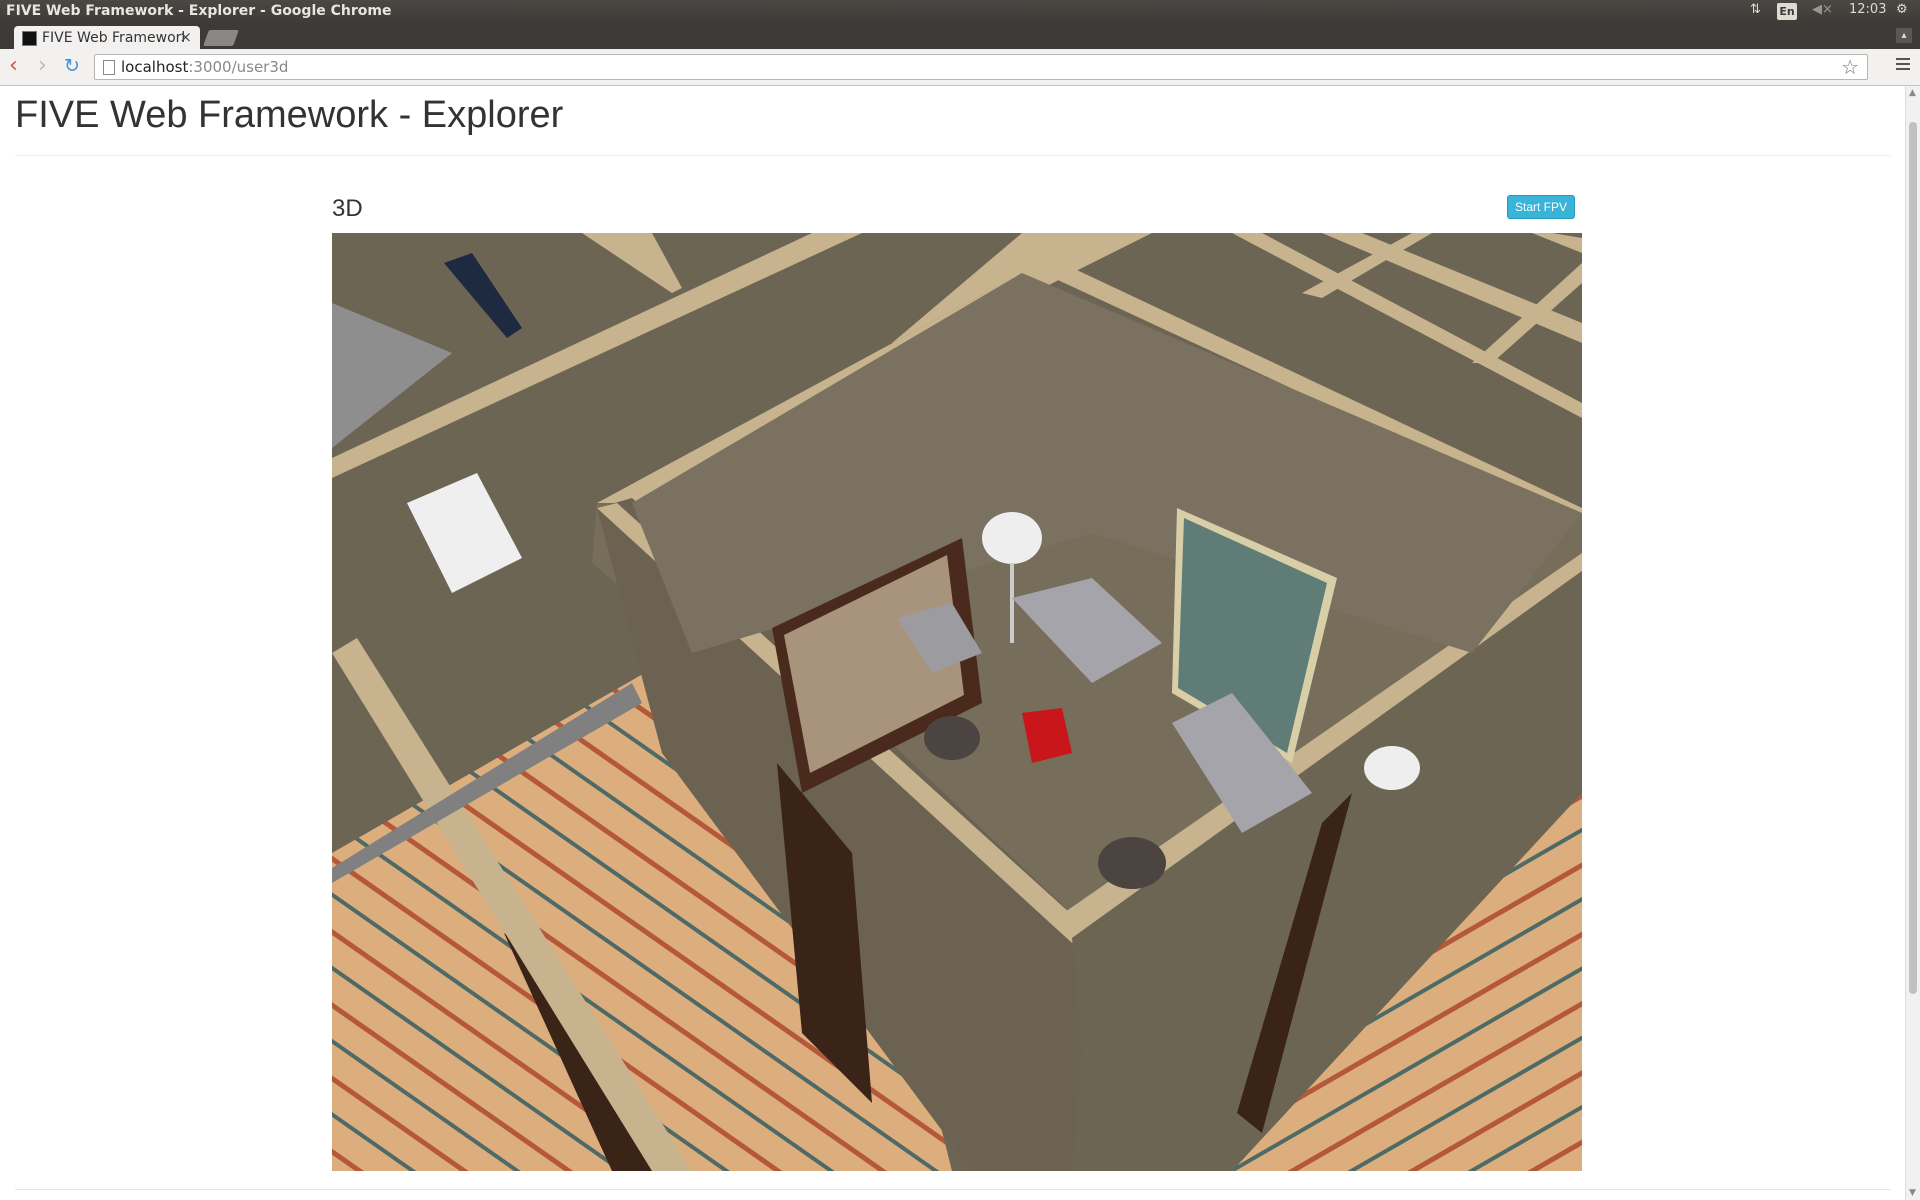 Image resolution: width=1920 pixels, height=1200 pixels. I want to click on address-bar: localhost:3000/user3d ☆, so click(981, 67).